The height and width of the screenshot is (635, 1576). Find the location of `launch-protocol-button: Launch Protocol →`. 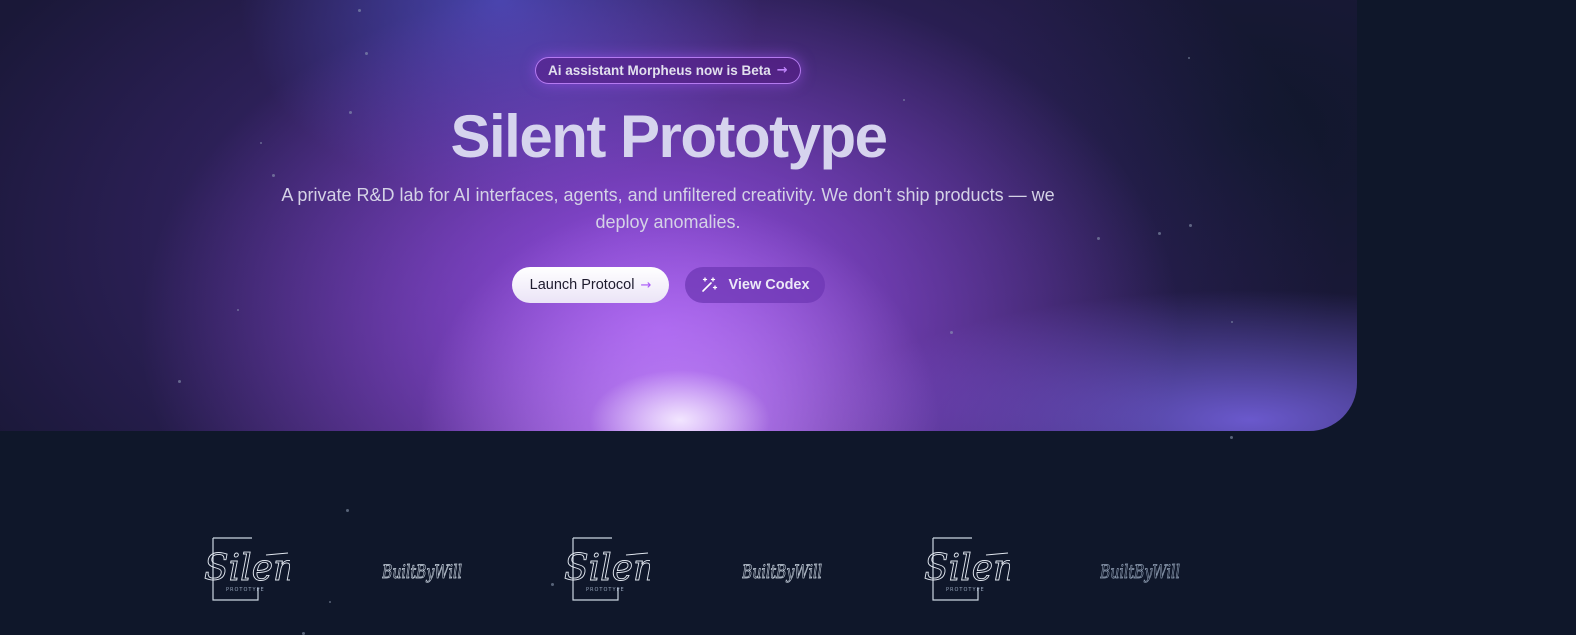

launch-protocol-button: Launch Protocol → is located at coordinates (590, 285).